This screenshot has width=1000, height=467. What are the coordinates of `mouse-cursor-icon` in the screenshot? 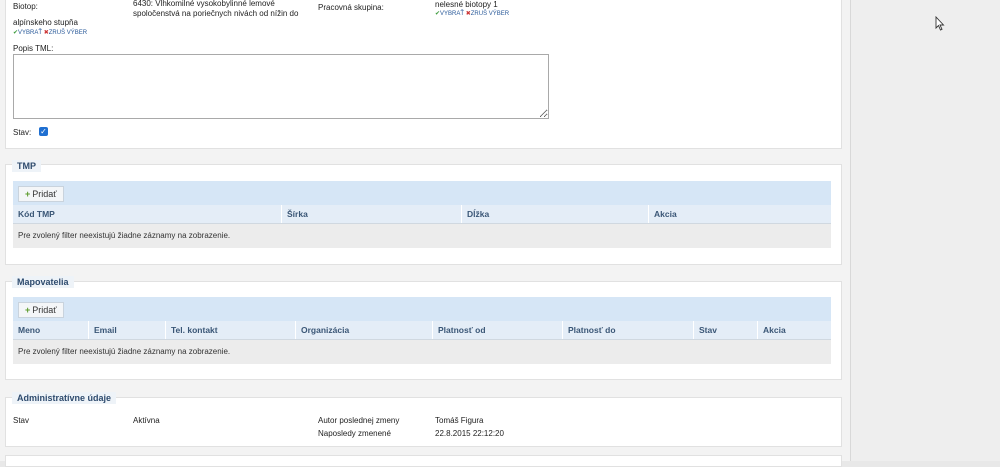 It's located at (940, 23).